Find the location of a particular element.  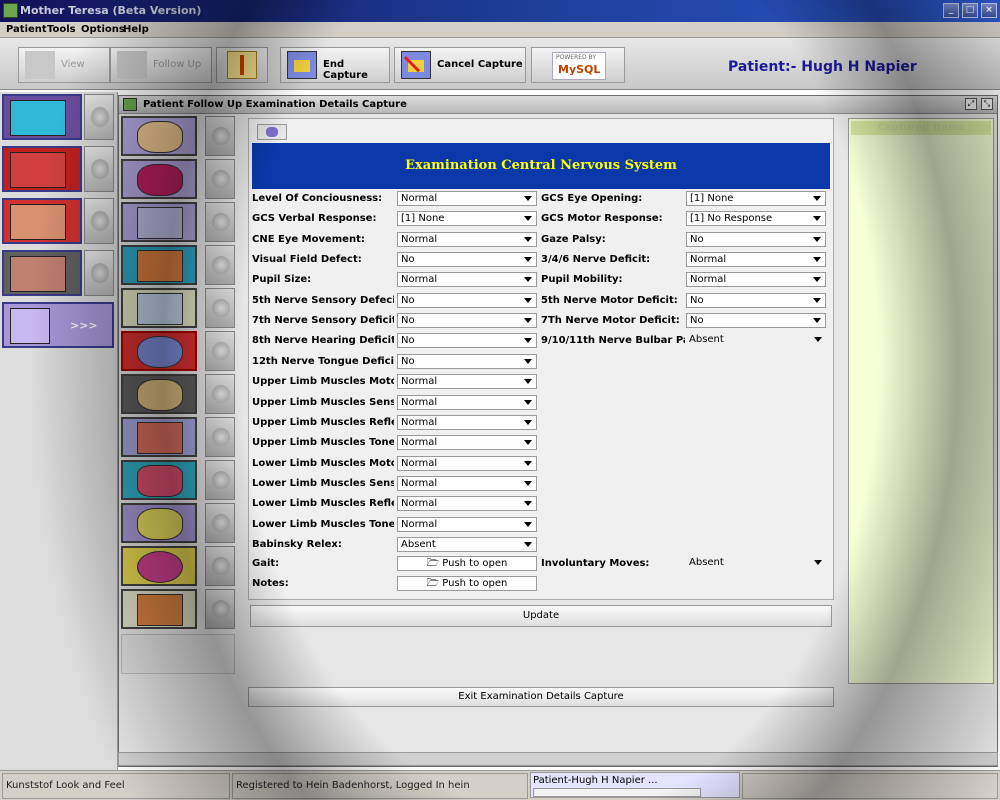

update-button: Update is located at coordinates (541, 616).